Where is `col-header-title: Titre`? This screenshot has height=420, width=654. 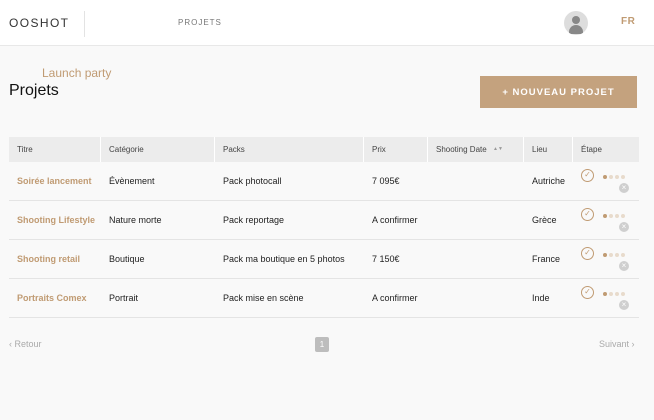
col-header-title: Titre is located at coordinates (55, 149).